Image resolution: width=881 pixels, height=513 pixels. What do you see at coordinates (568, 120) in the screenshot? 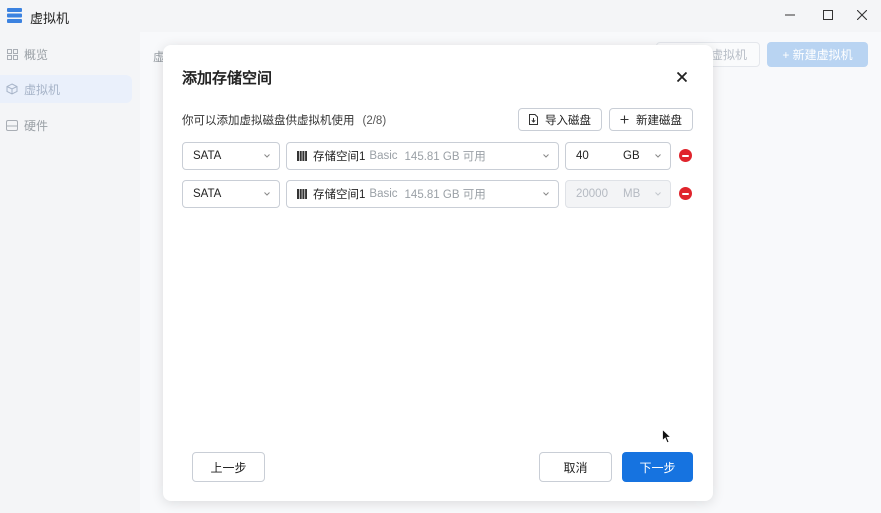
I see `import-disk-label: 导入磁盘` at bounding box center [568, 120].